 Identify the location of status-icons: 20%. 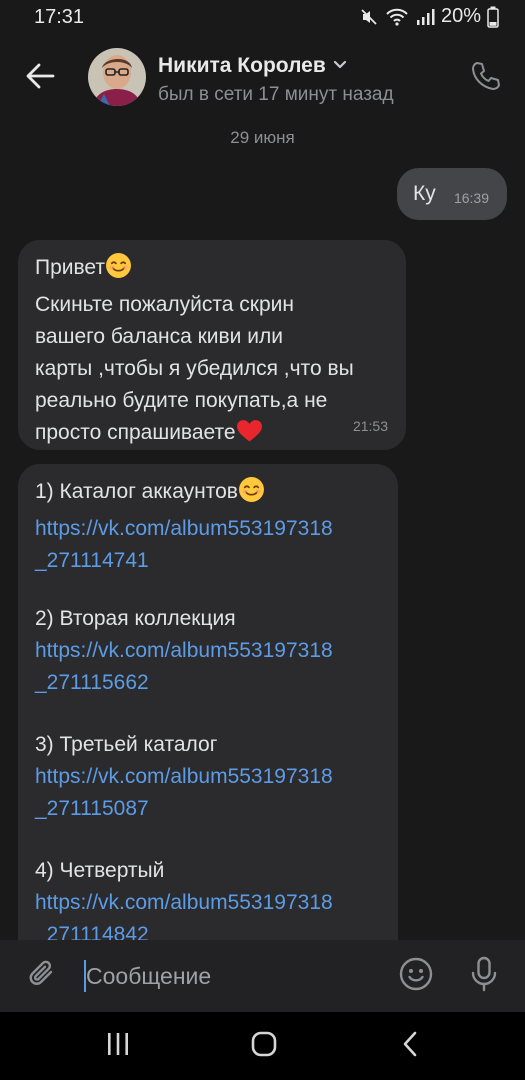
(429, 16).